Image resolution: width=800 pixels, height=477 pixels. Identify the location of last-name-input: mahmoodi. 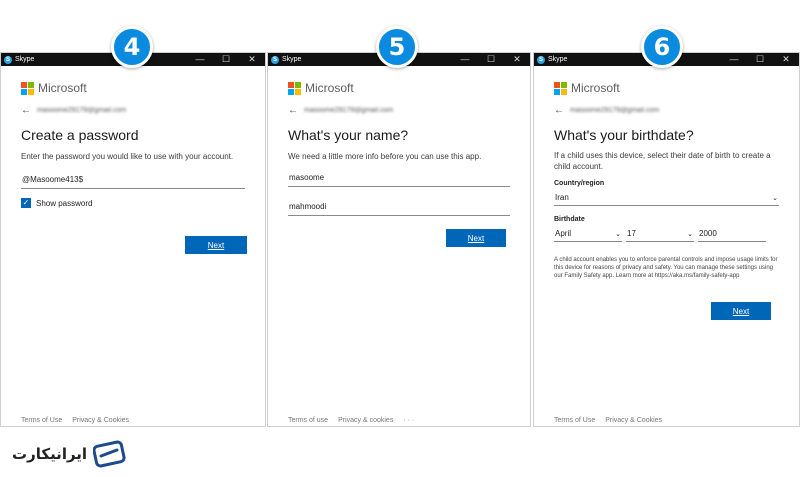
(399, 207).